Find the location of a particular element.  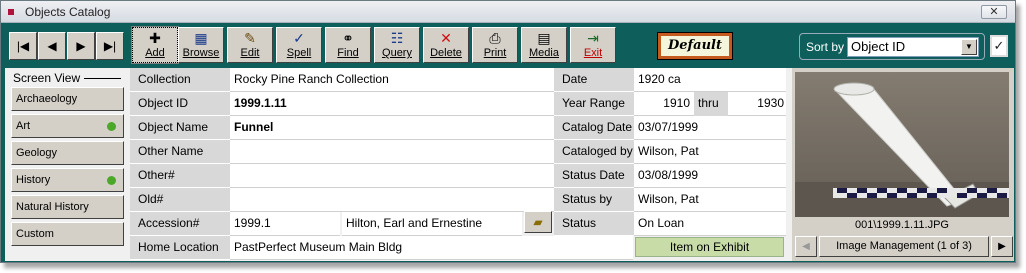

object-photo is located at coordinates (902, 144).